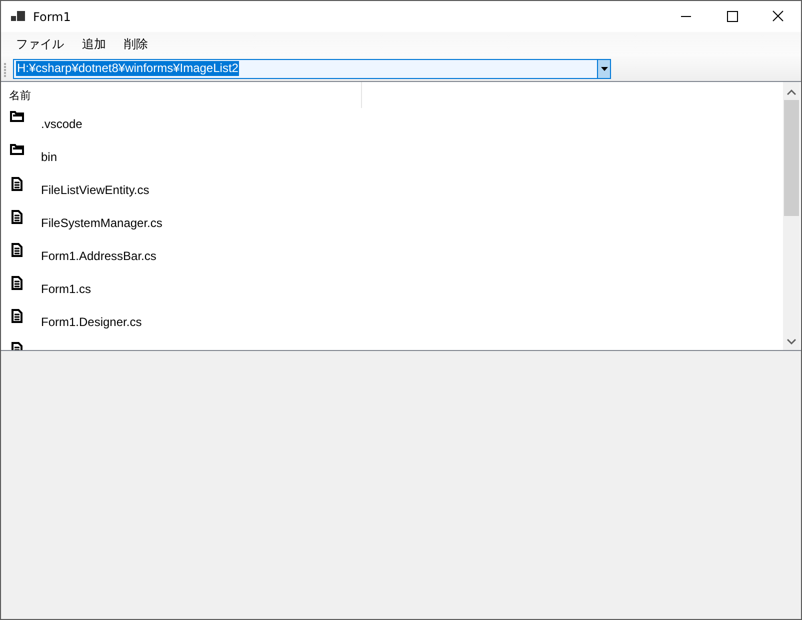  Describe the element at coordinates (18, 16) in the screenshot. I see `app-icon` at that location.